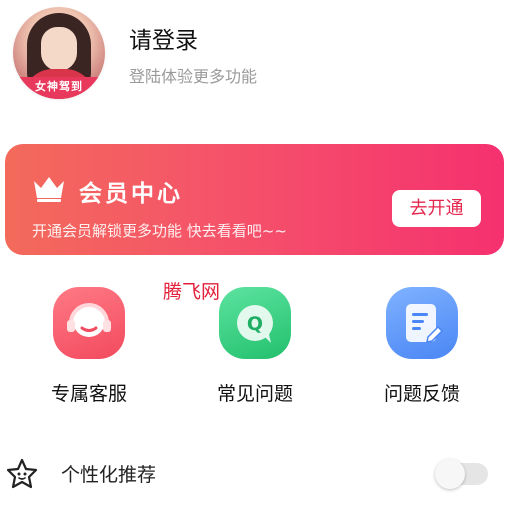  Describe the element at coordinates (131, 194) in the screenshot. I see `vip-title: 会员中心` at that location.